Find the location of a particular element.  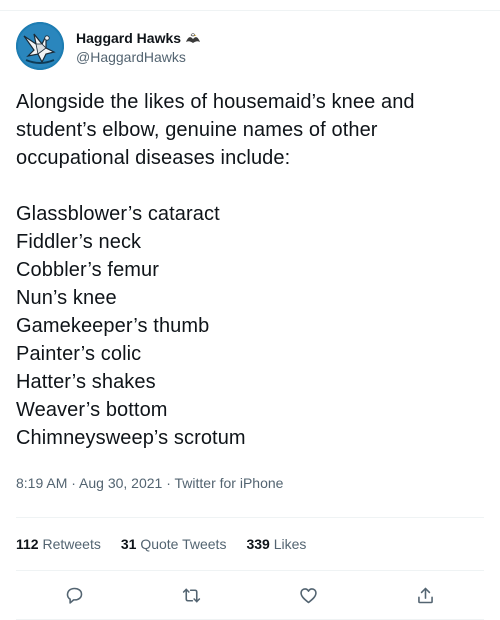

share-icon is located at coordinates (425, 595).